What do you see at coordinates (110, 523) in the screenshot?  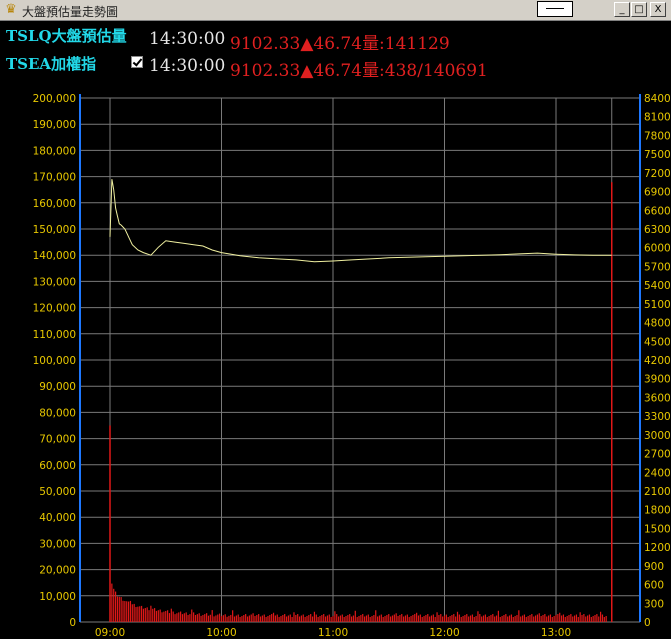 I see `opening-volume-bar` at bounding box center [110, 523].